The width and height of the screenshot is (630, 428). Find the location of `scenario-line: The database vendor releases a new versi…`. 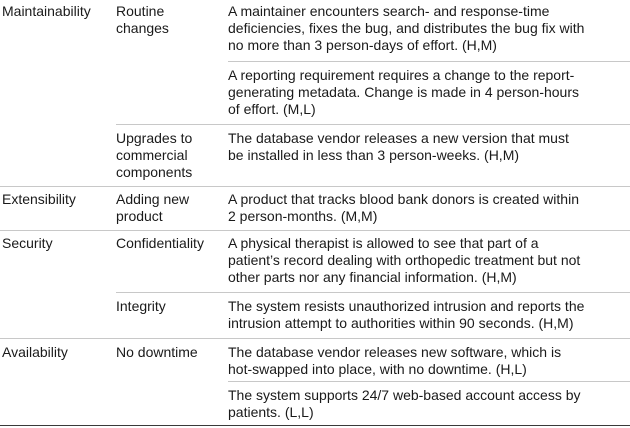

scenario-line: The database vendor releases a new versi… is located at coordinates (398, 138).